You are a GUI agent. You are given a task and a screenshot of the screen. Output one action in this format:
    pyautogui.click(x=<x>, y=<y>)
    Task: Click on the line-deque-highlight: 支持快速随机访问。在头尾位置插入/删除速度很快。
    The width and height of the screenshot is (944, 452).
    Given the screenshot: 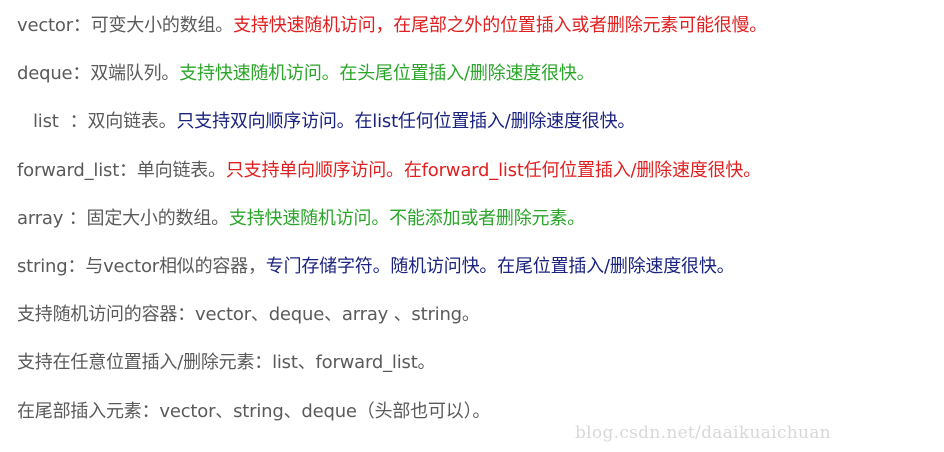 What is the action you would take?
    pyautogui.click(x=387, y=74)
    